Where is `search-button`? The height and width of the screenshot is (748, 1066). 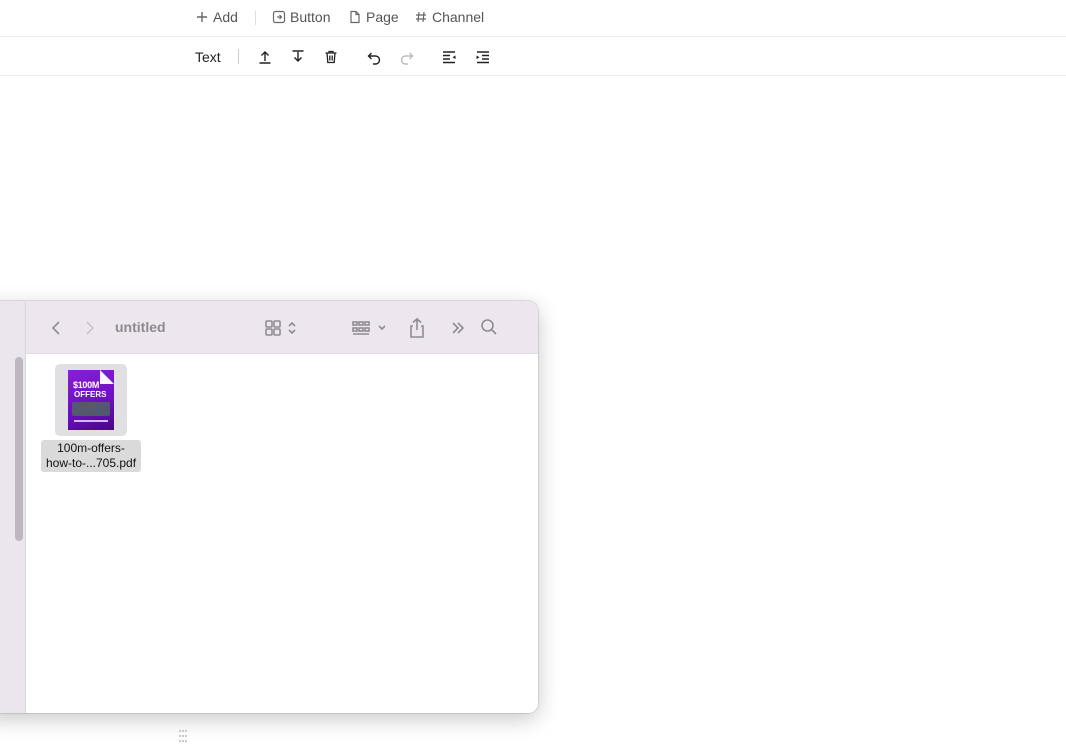 search-button is located at coordinates (489, 327).